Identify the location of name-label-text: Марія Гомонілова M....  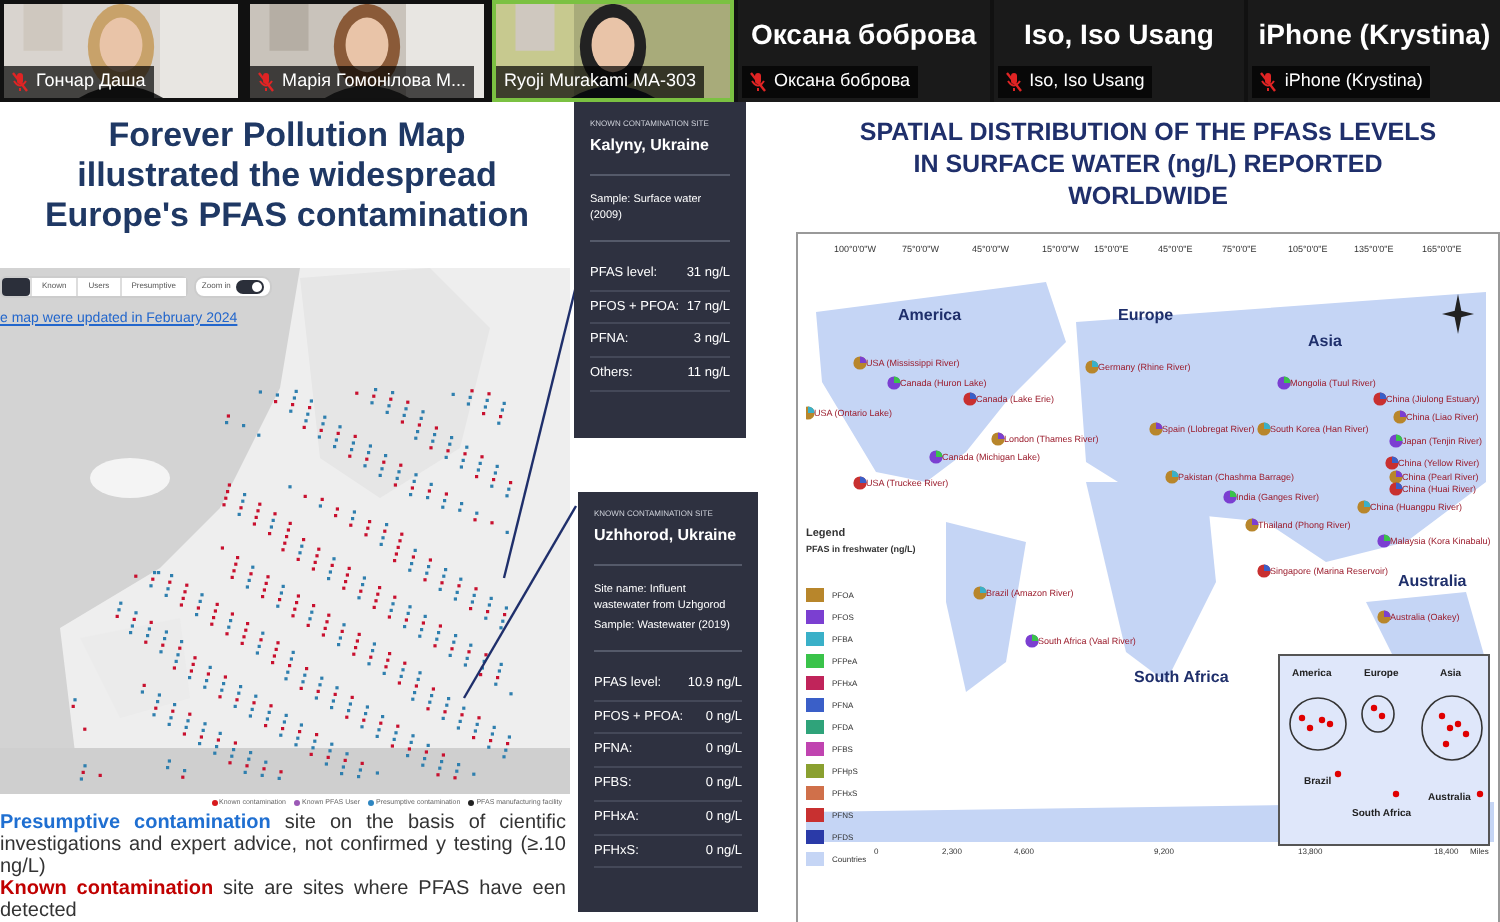
(374, 81).